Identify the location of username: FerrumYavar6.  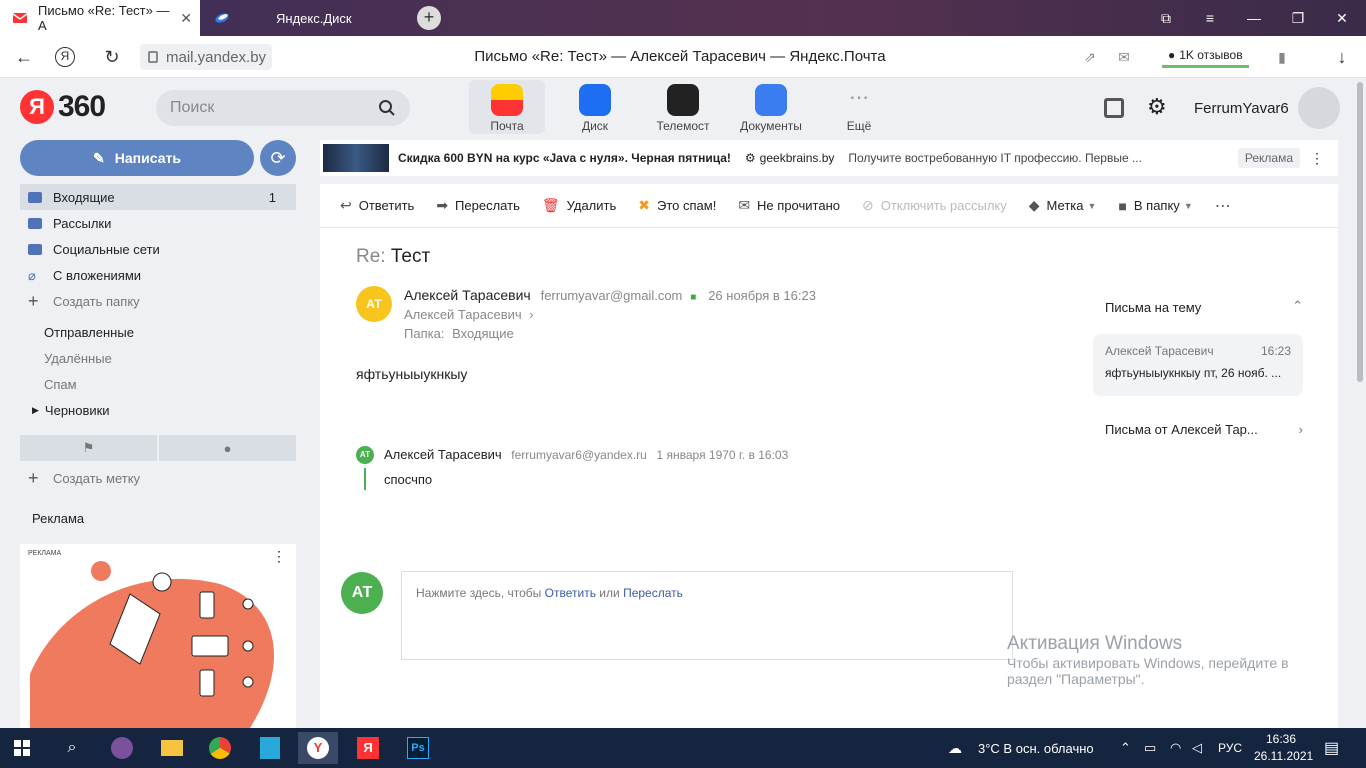
(1241, 108).